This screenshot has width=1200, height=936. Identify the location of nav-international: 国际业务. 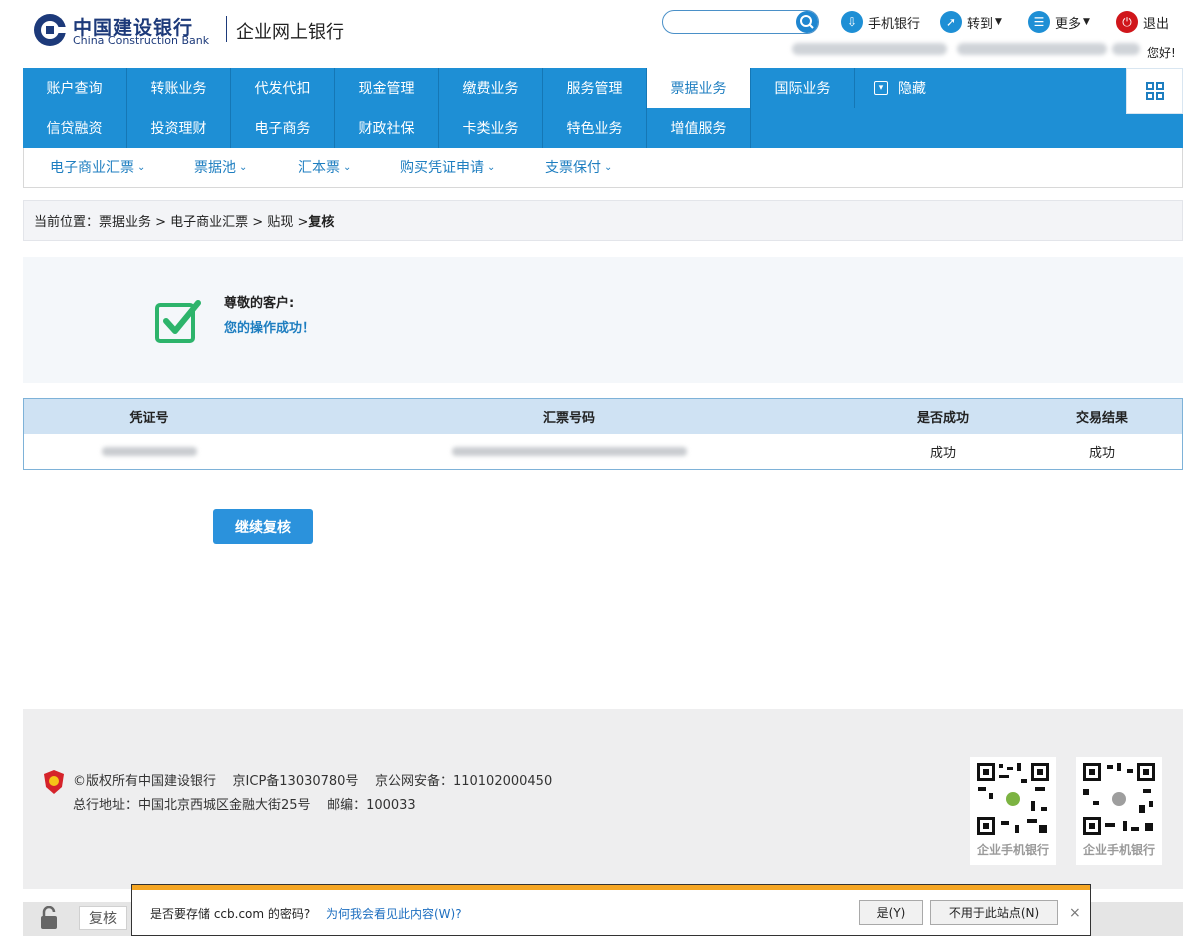
(803, 88).